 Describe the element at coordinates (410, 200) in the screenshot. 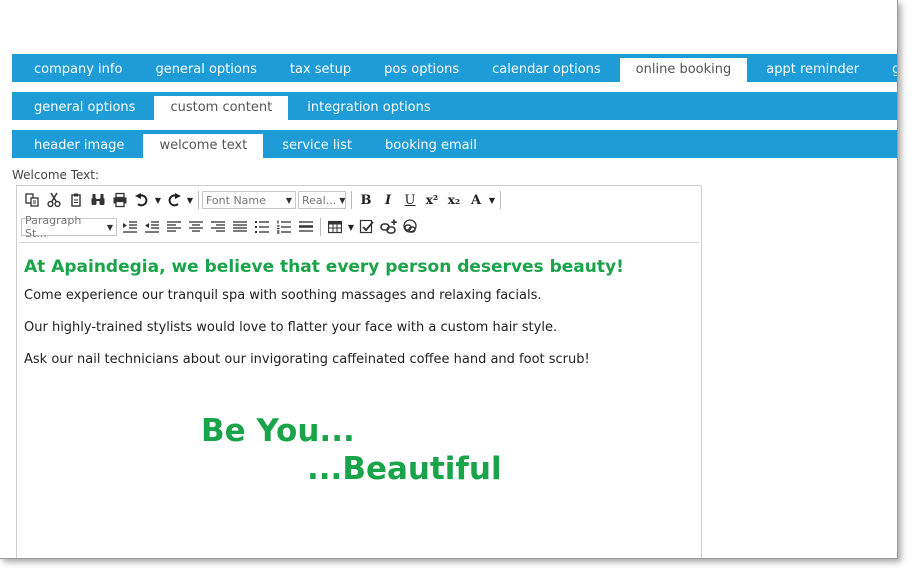

I see `underline-button: U` at that location.